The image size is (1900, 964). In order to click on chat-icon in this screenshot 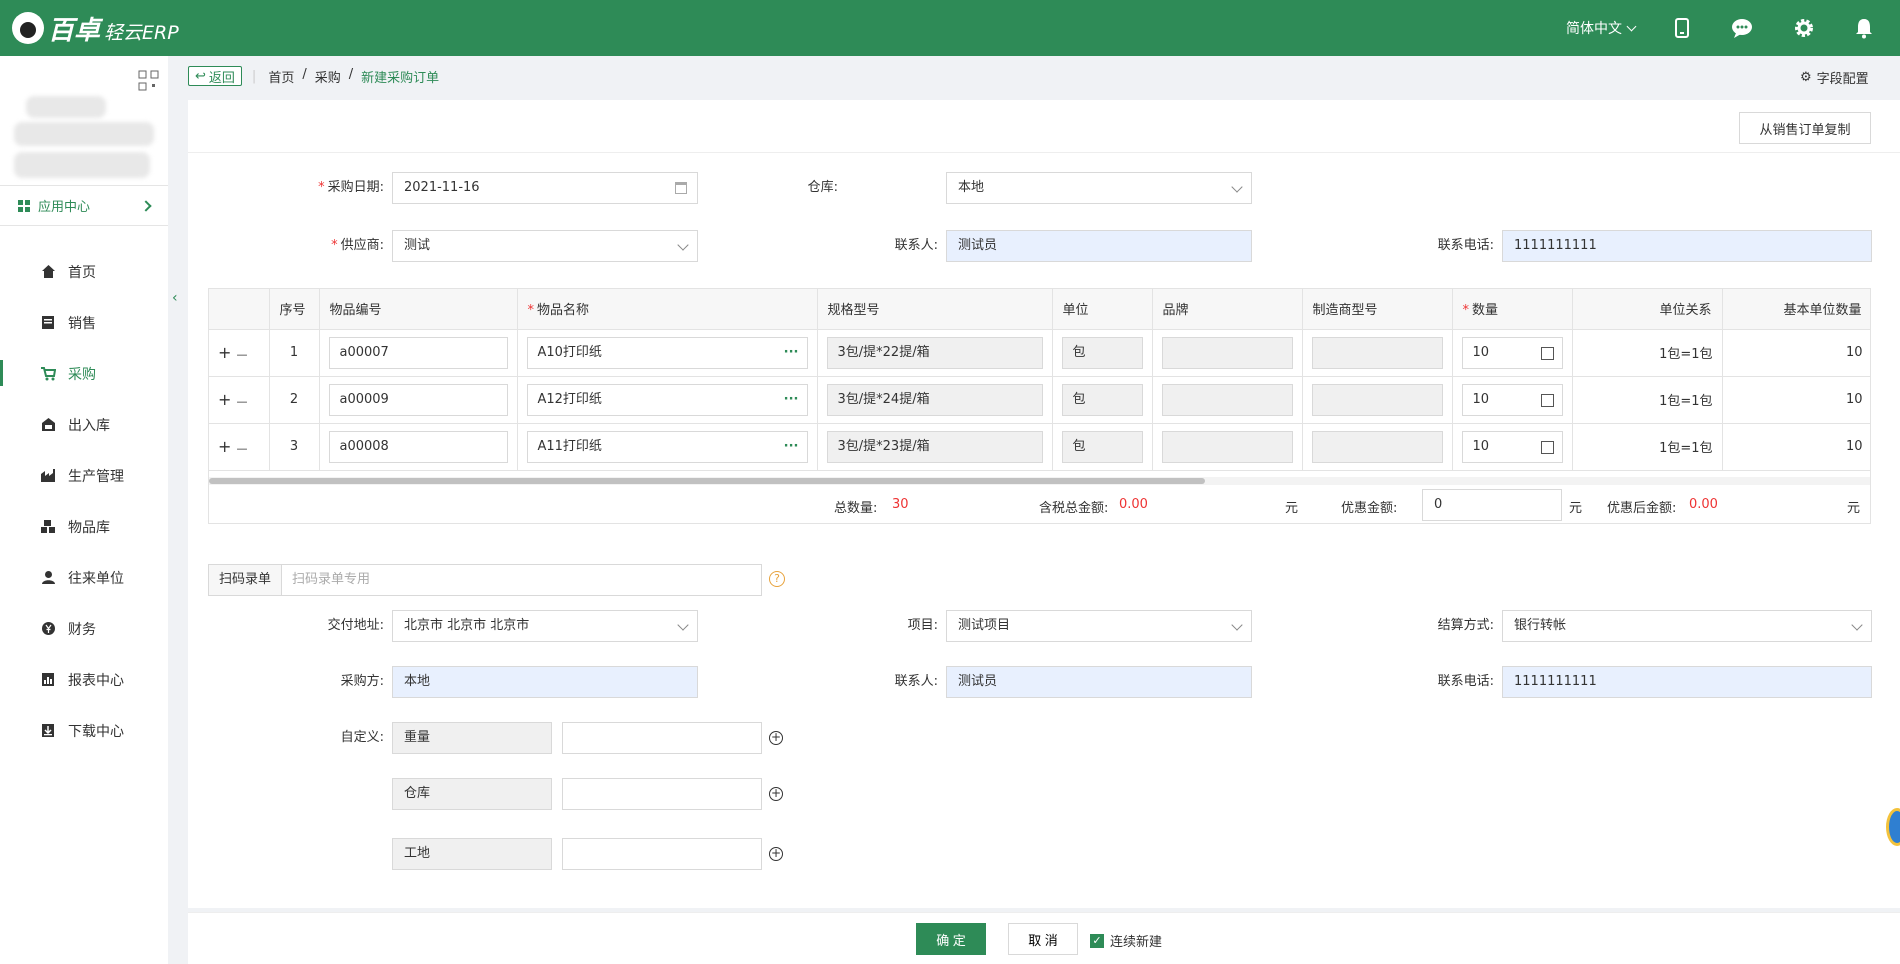, I will do `click(1742, 28)`.